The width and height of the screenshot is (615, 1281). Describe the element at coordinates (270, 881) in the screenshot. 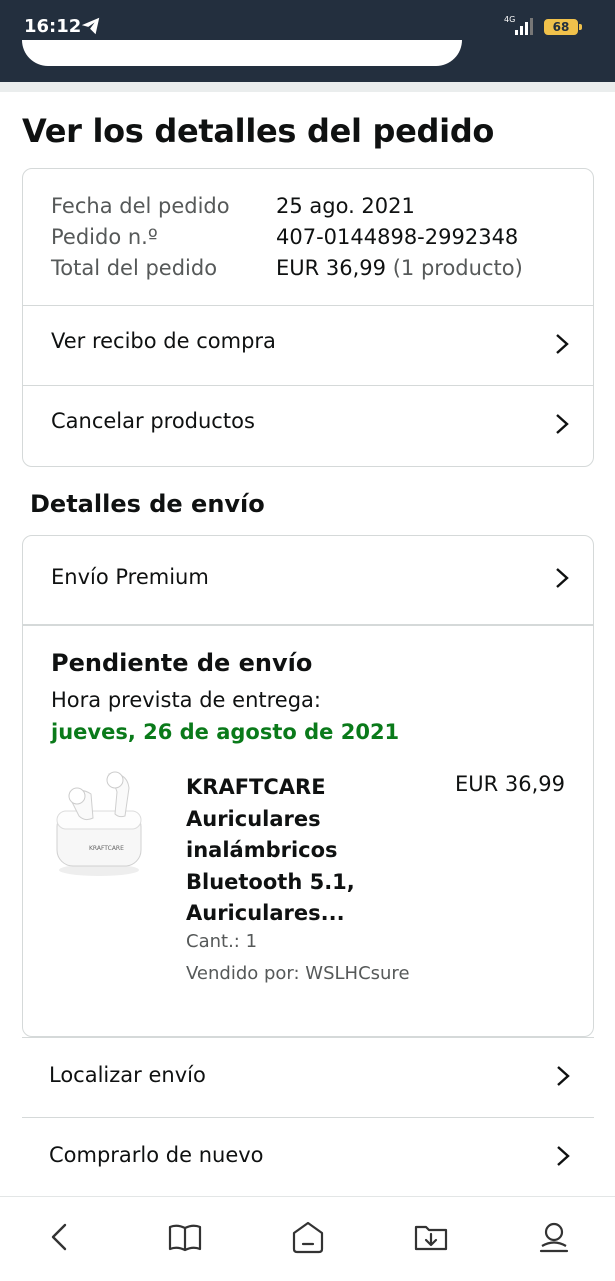

I see `product-title-line: Bluetooth 5.1,` at that location.